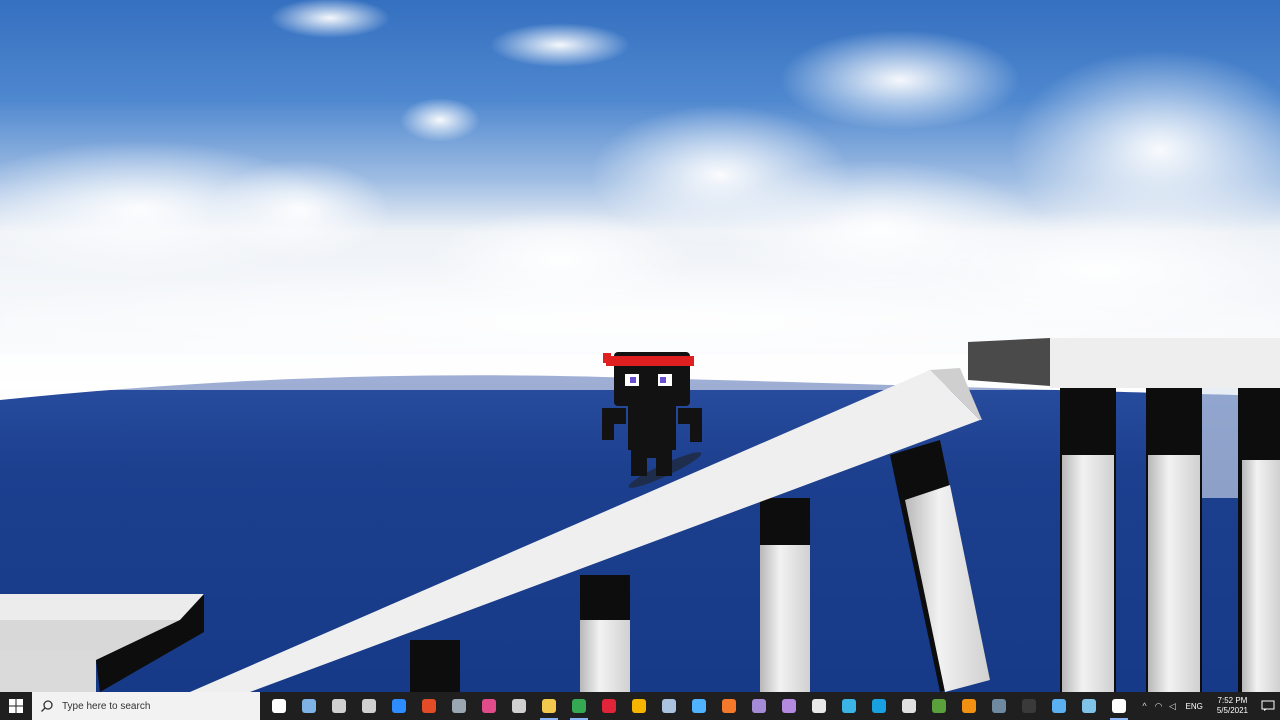  I want to click on taskbar-app-rocket, so click(759, 706).